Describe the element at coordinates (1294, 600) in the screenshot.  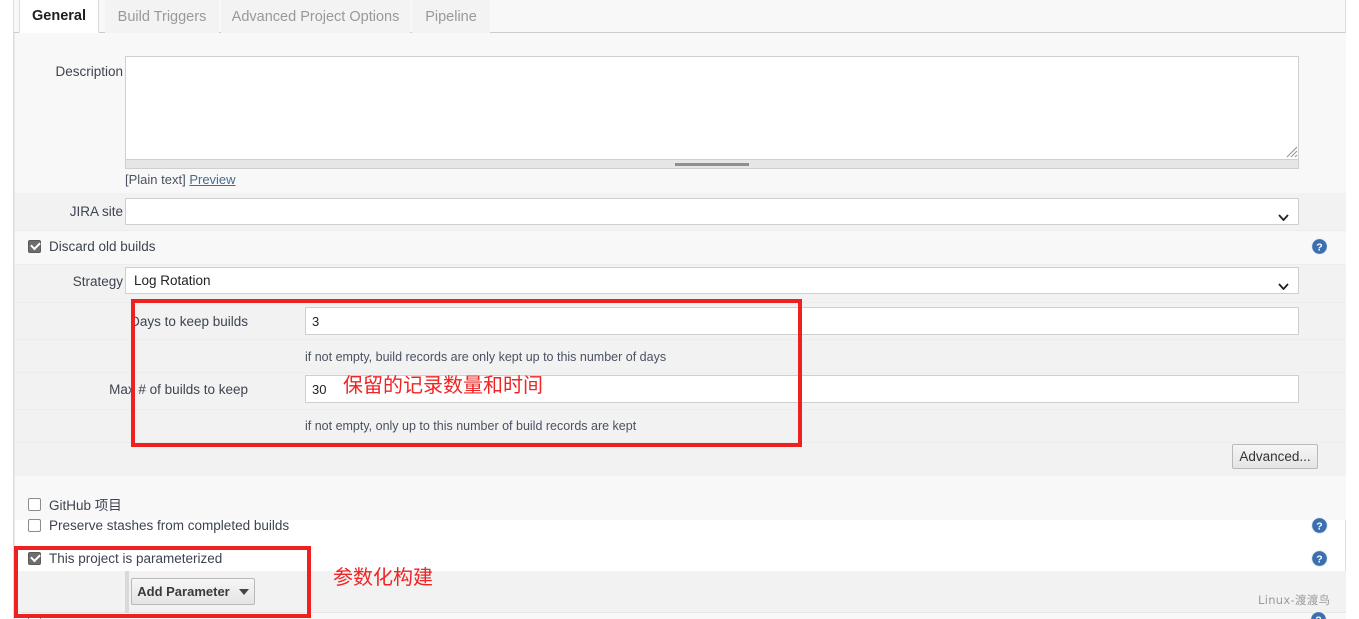
I see `watermark: Linux-渡渡鸟` at that location.